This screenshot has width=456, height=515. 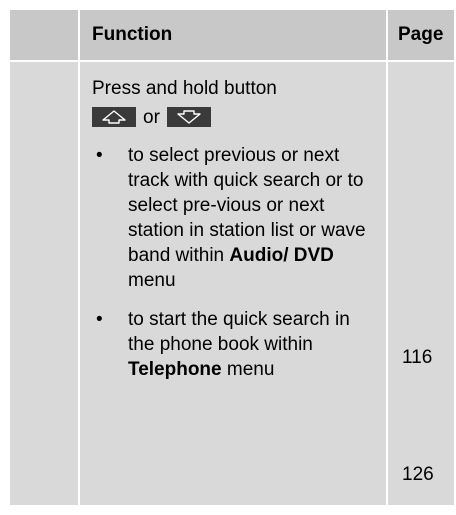 What do you see at coordinates (421, 283) in the screenshot?
I see `body-page-cell: 116 126` at bounding box center [421, 283].